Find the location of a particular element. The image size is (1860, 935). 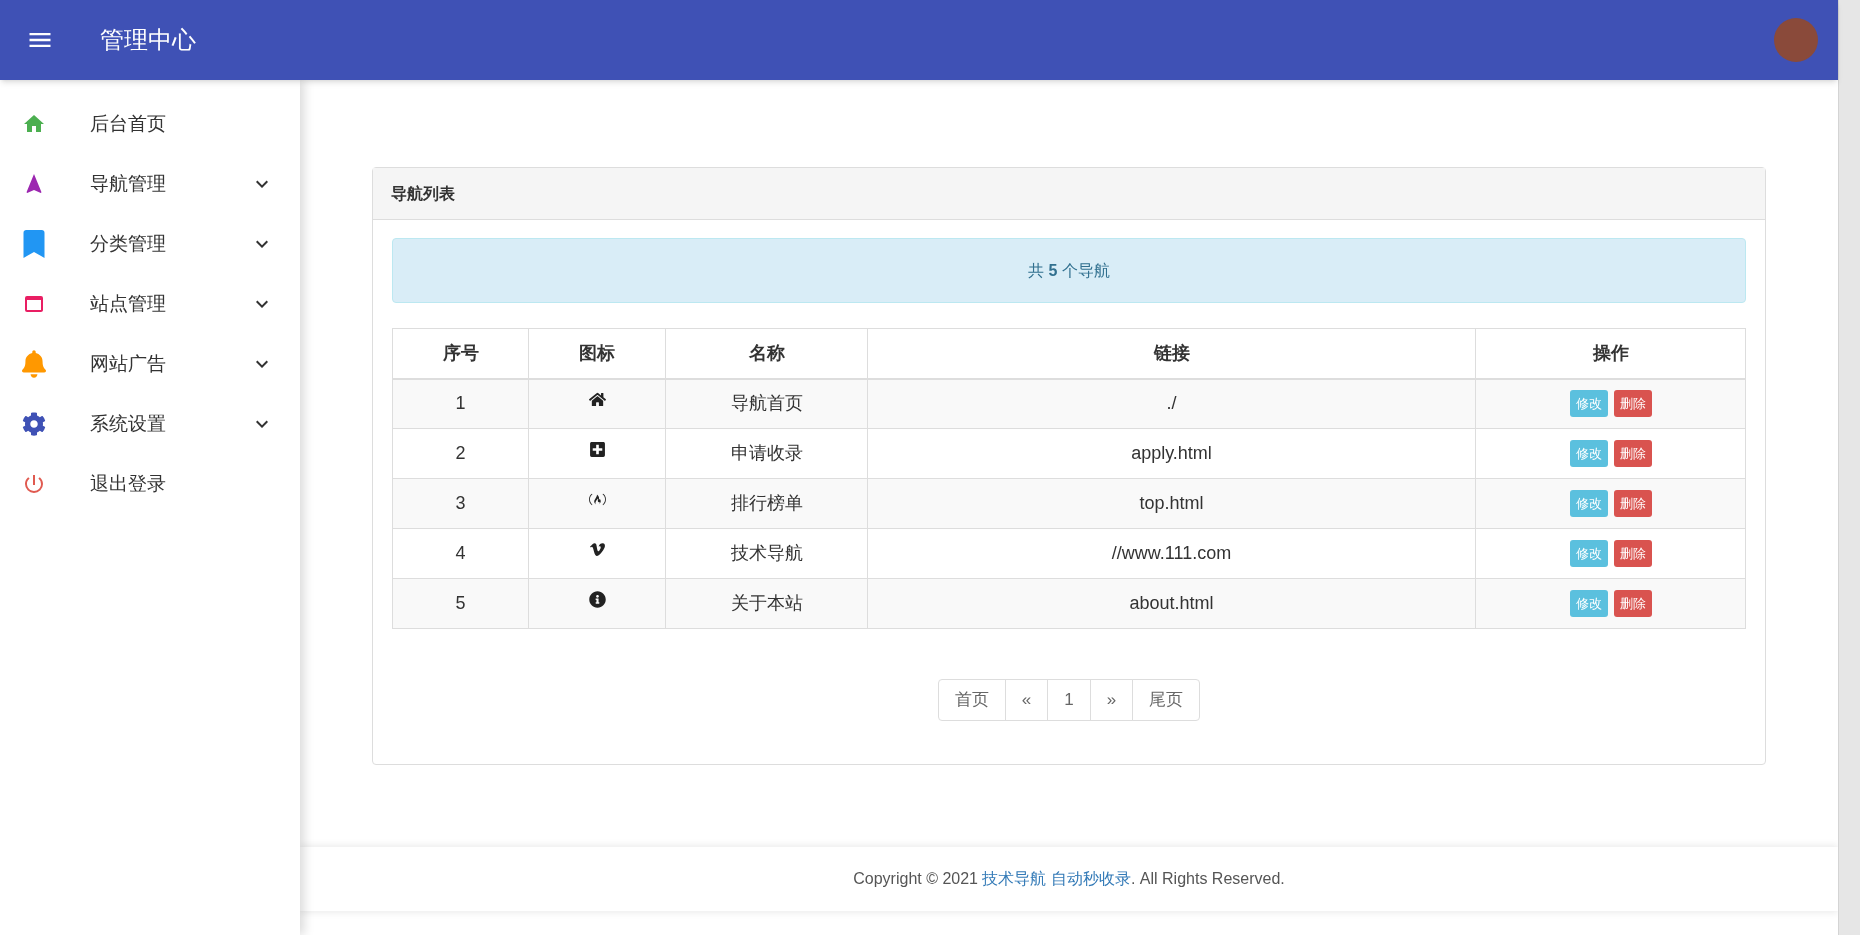

pagination-link: 1 is located at coordinates (1069, 700).